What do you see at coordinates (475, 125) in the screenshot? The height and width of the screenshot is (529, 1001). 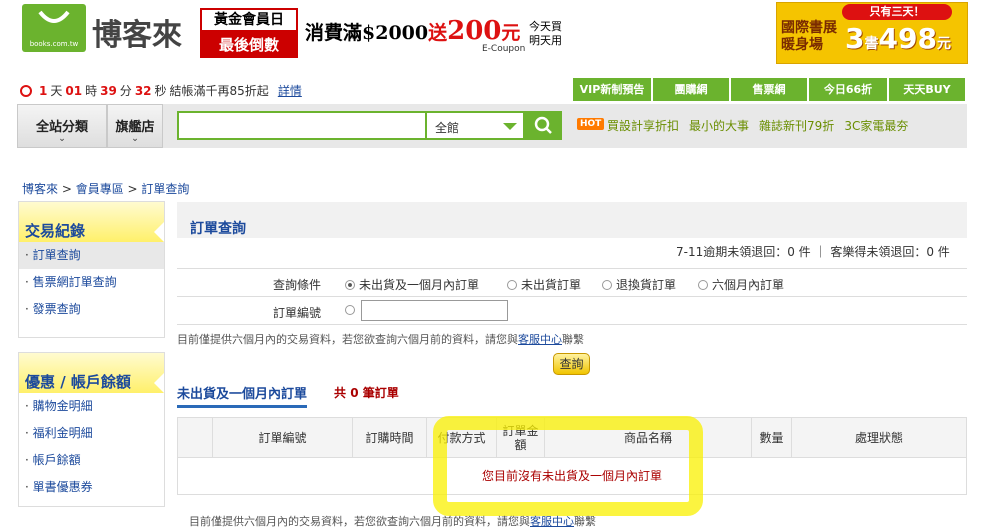 I see `search-scope-select: 全館` at bounding box center [475, 125].